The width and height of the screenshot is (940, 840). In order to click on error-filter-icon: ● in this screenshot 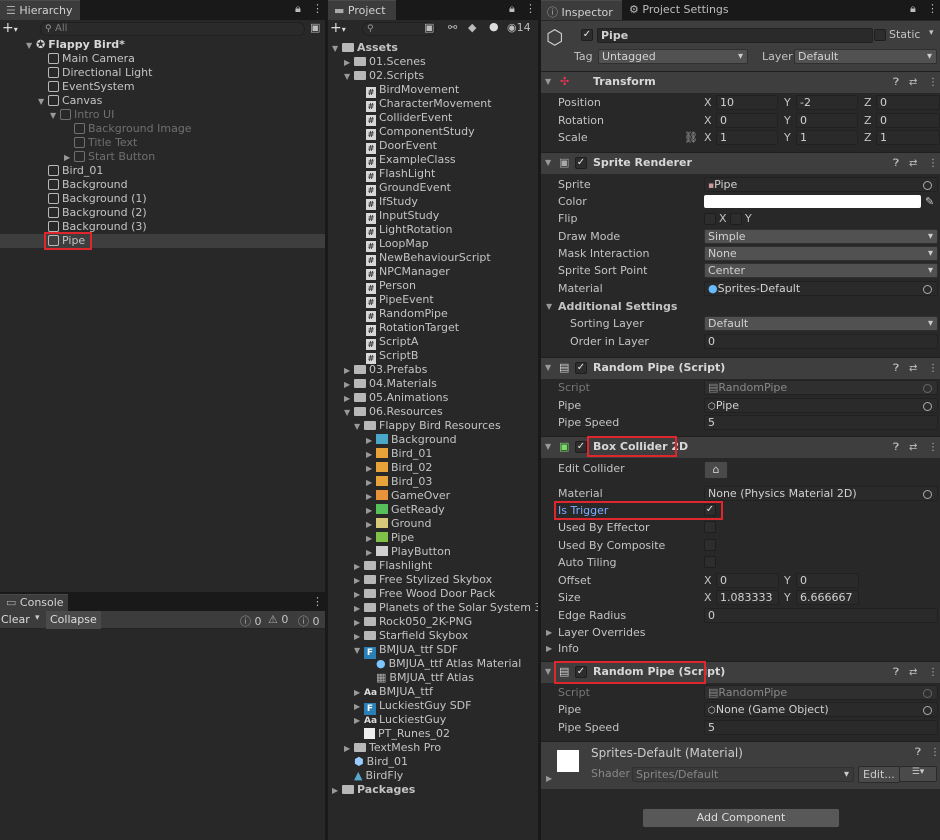, I will do `click(494, 26)`.